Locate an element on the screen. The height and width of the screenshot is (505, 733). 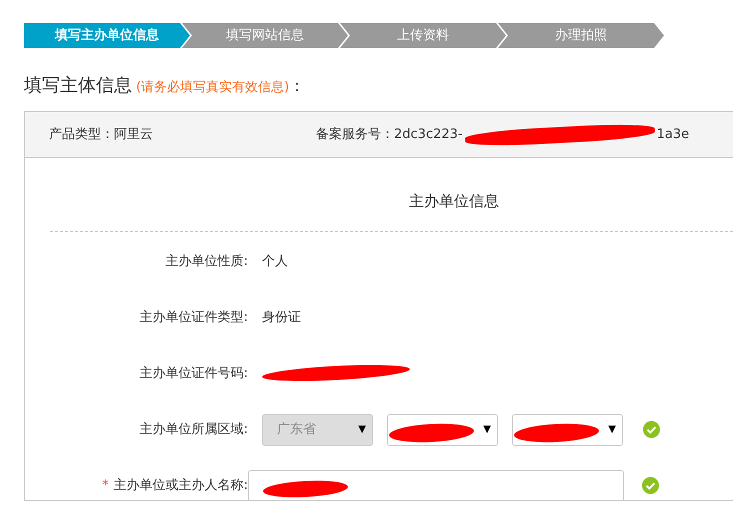
product-type-value: 阿里云 is located at coordinates (133, 135).